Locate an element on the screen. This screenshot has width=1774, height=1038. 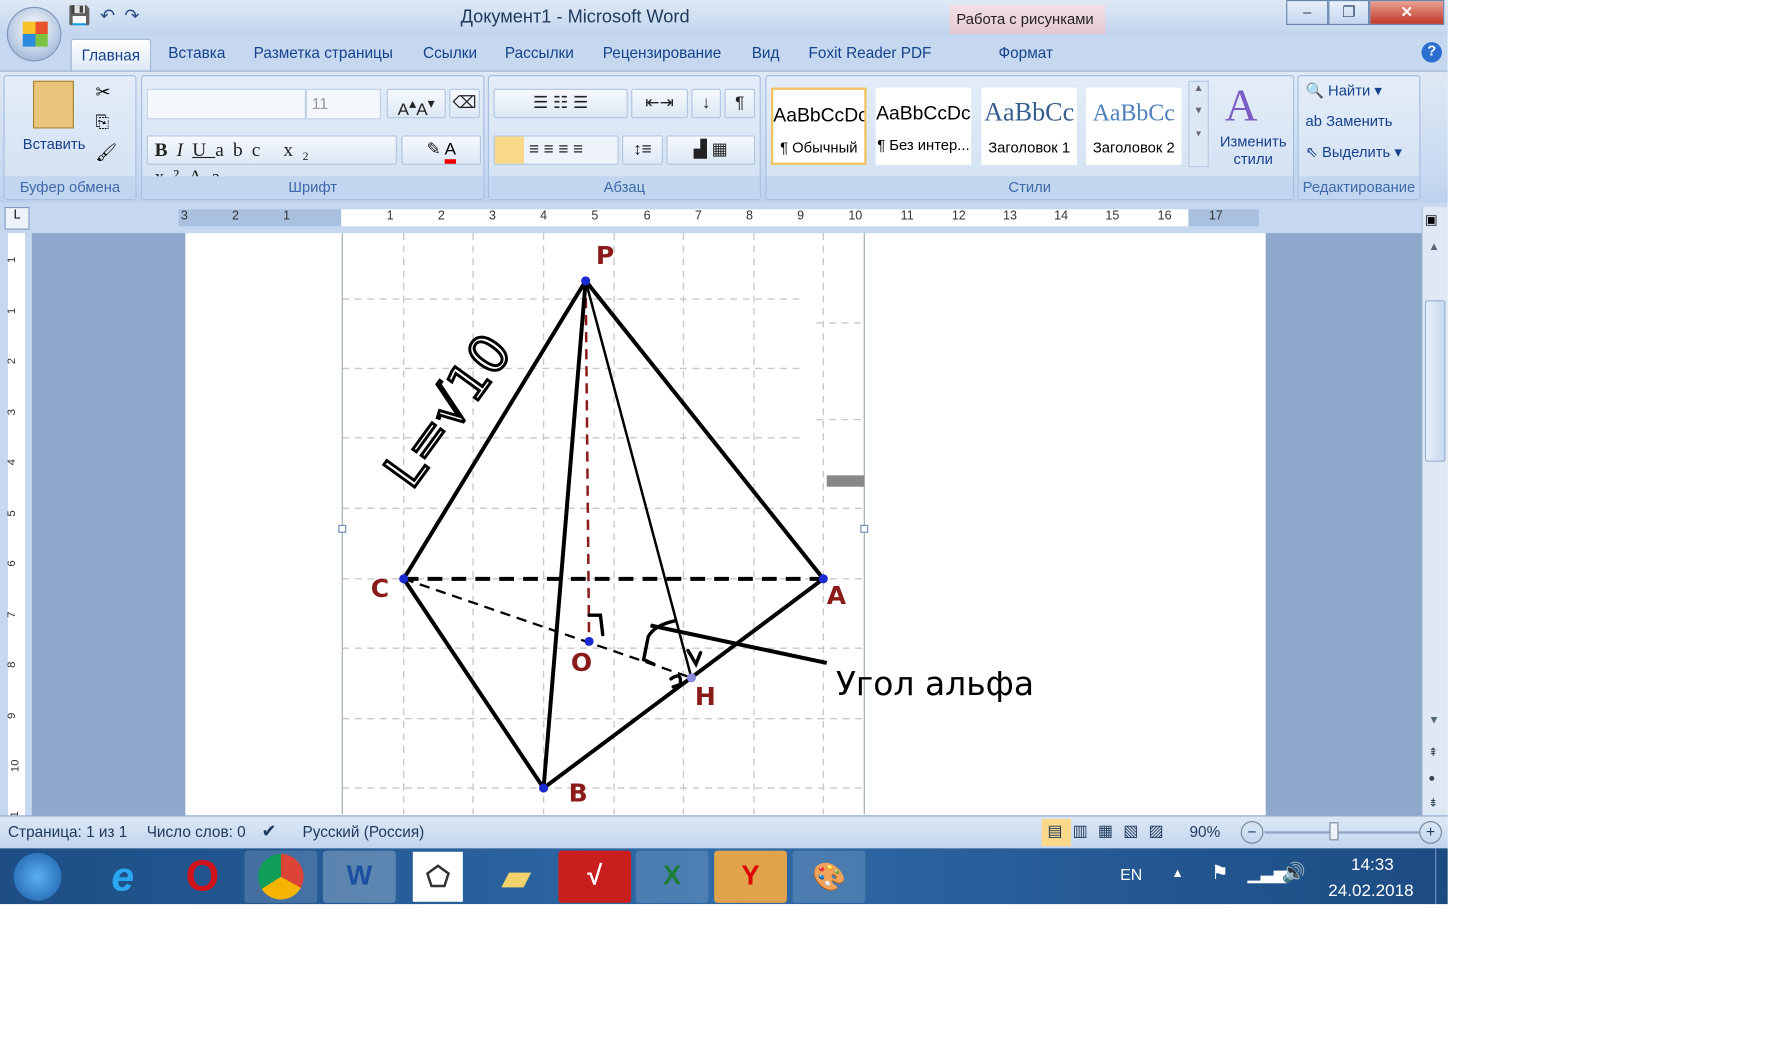
angle-alpha-annotation: Угол альфа is located at coordinates (935, 683).